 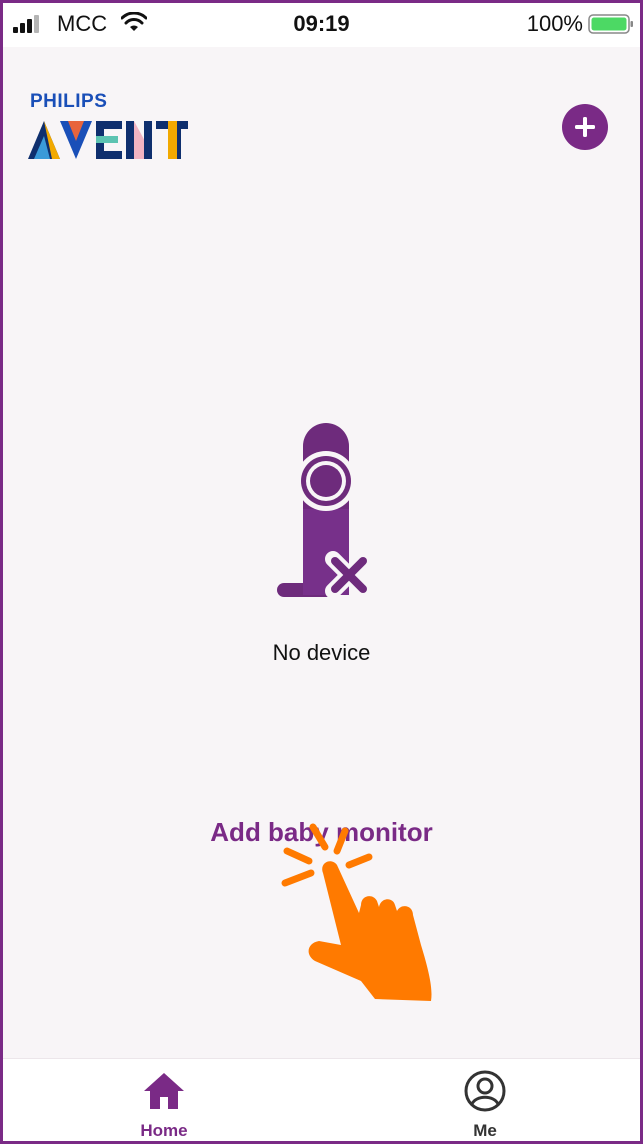 I want to click on tab-bar: Home Me, so click(x=321, y=1099).